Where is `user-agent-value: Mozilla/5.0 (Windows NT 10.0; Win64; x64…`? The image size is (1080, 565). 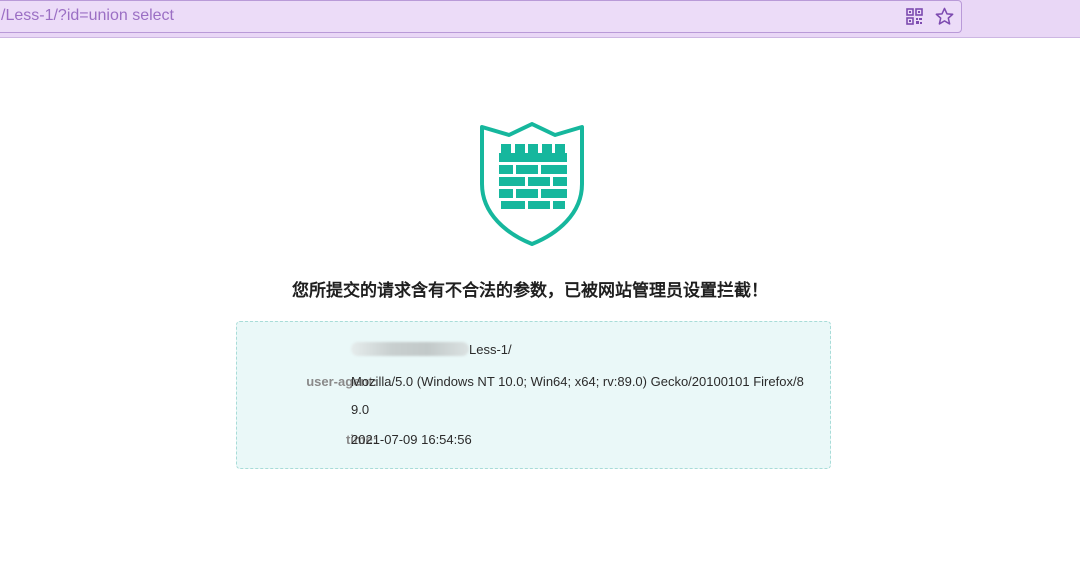 user-agent-value: Mozilla/5.0 (Windows NT 10.0; Win64; x64… is located at coordinates (577, 395).